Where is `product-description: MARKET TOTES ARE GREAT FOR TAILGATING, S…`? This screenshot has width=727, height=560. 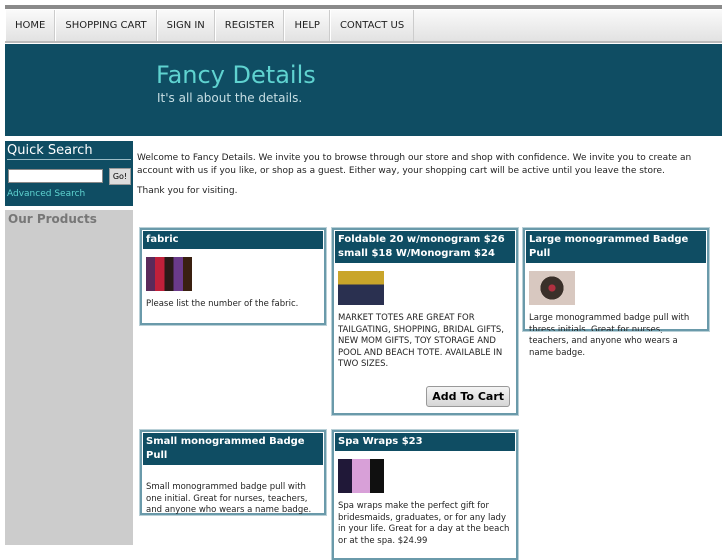
product-description: MARKET TOTES ARE GREAT FOR TAILGATING, S… is located at coordinates (421, 341).